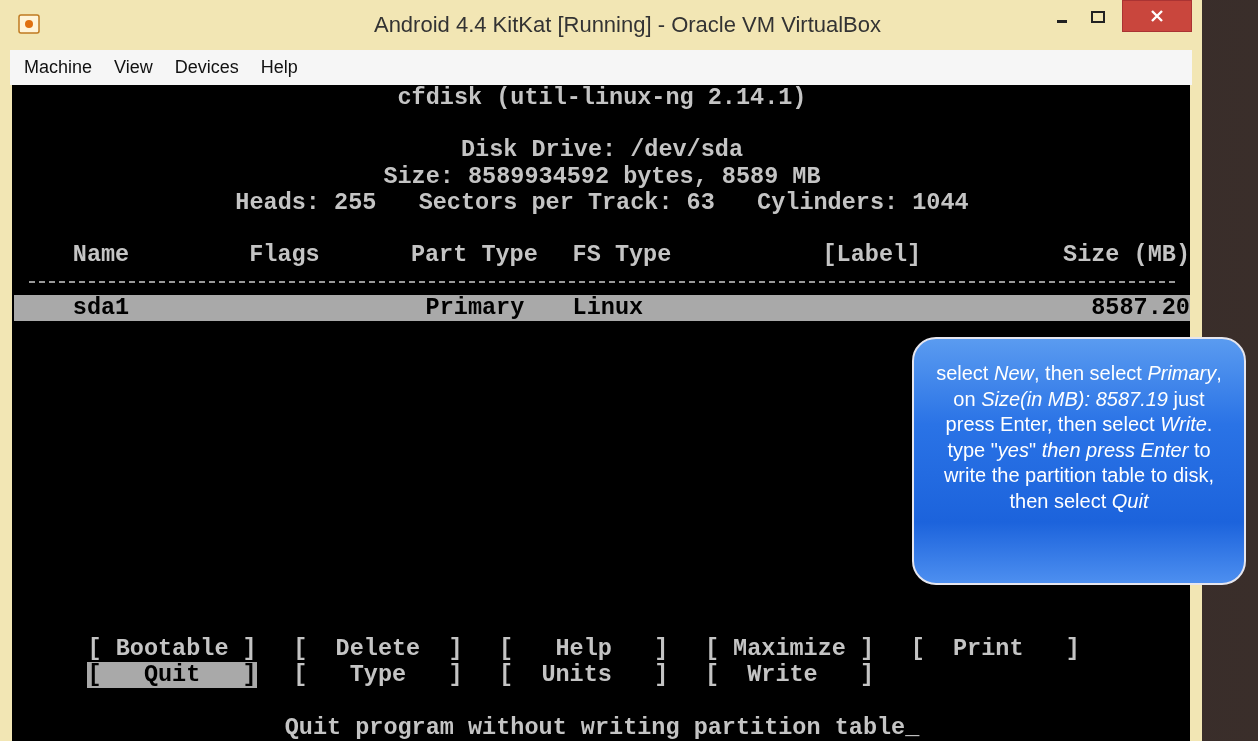 The height and width of the screenshot is (741, 1258). What do you see at coordinates (627, 25) in the screenshot?
I see `window-title: Android 4.4 KitKat [Running] - Oracle VM VirtualBox` at bounding box center [627, 25].